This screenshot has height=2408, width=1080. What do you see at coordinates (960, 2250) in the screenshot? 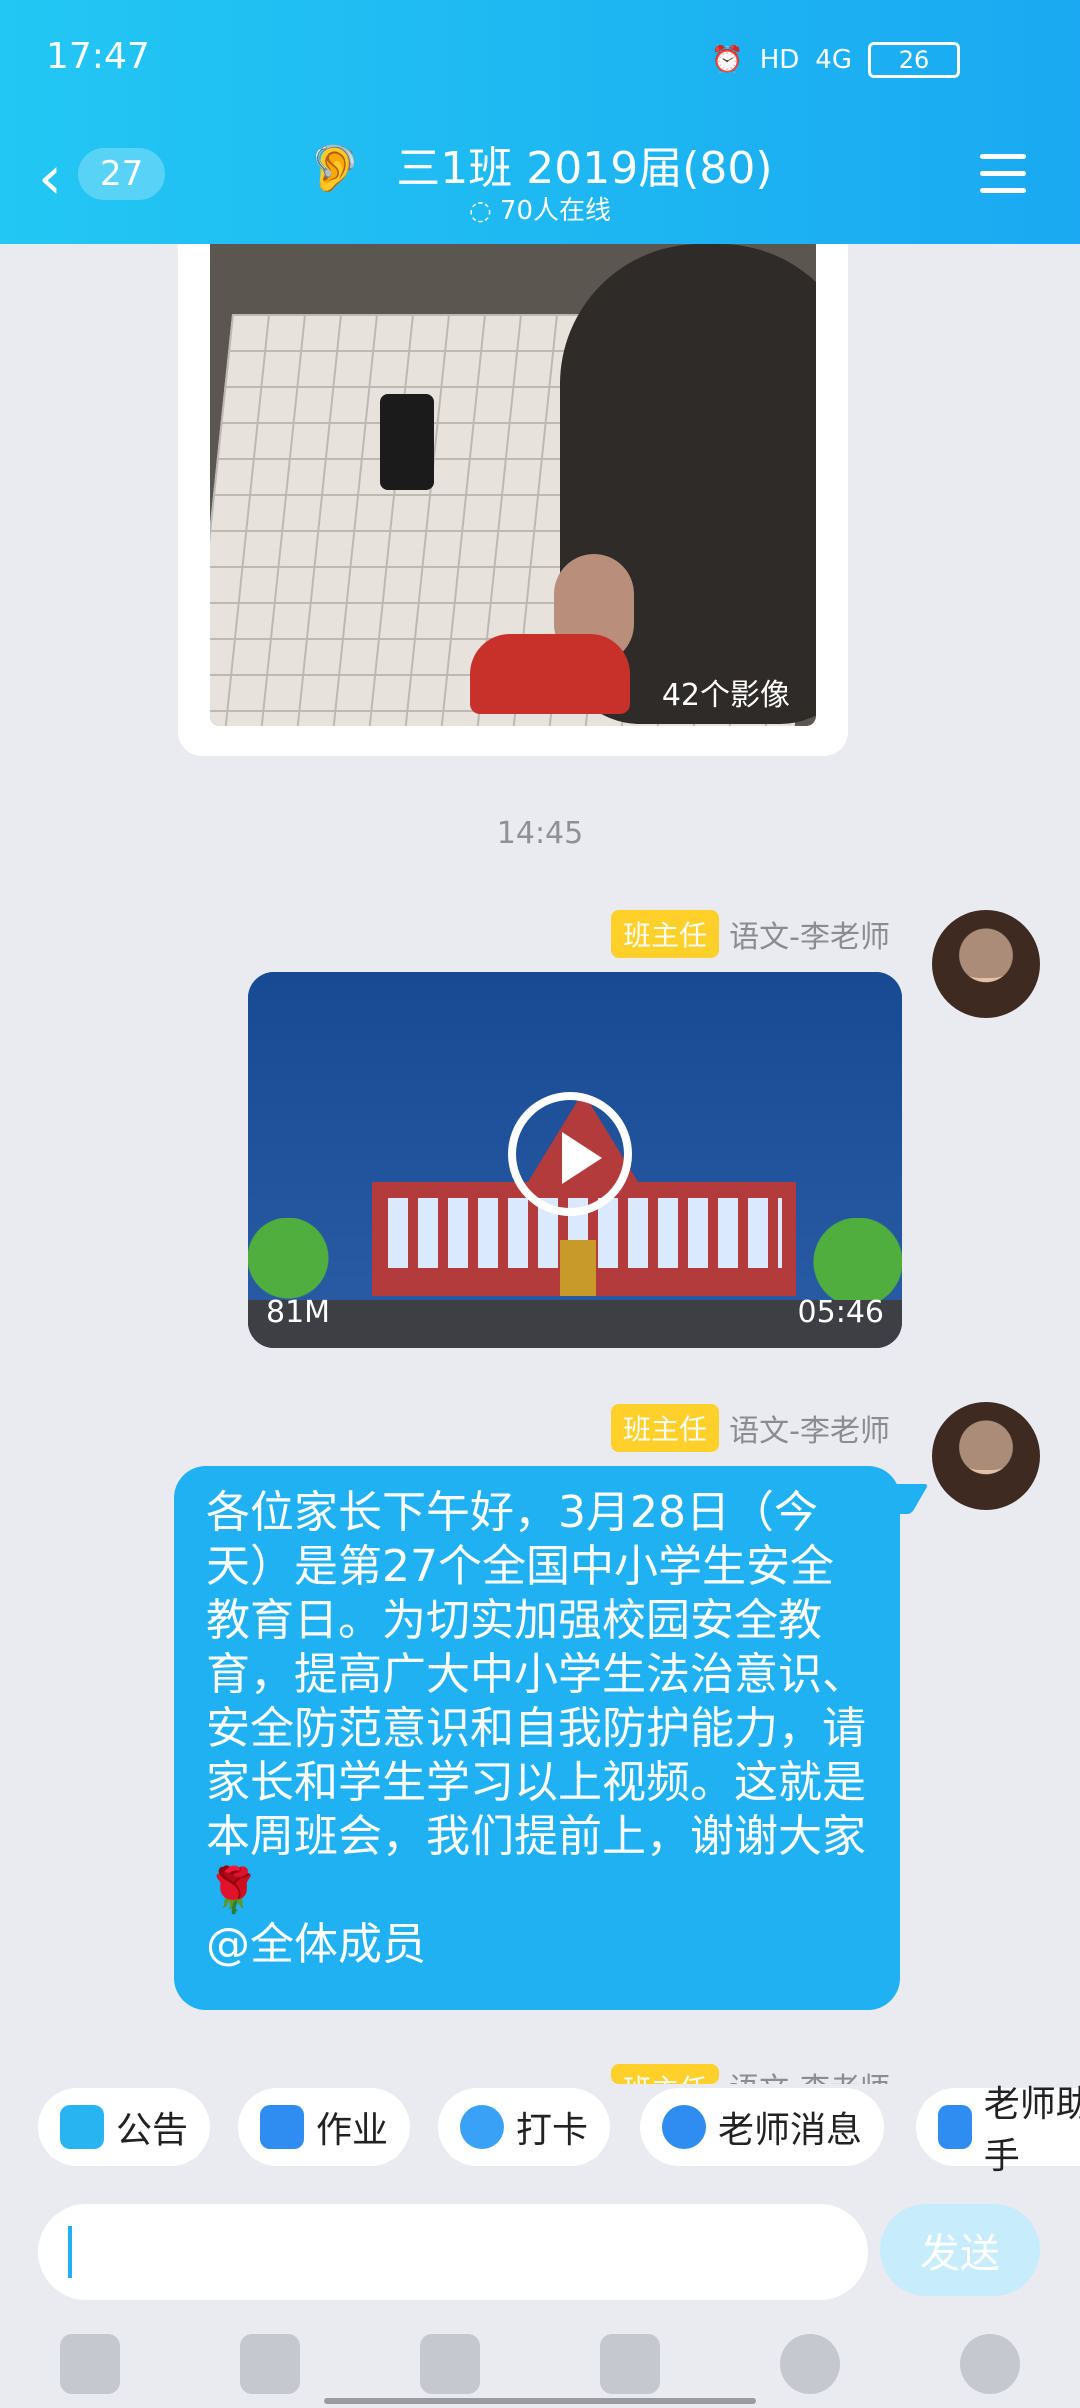
I see `send-button: 发送` at bounding box center [960, 2250].